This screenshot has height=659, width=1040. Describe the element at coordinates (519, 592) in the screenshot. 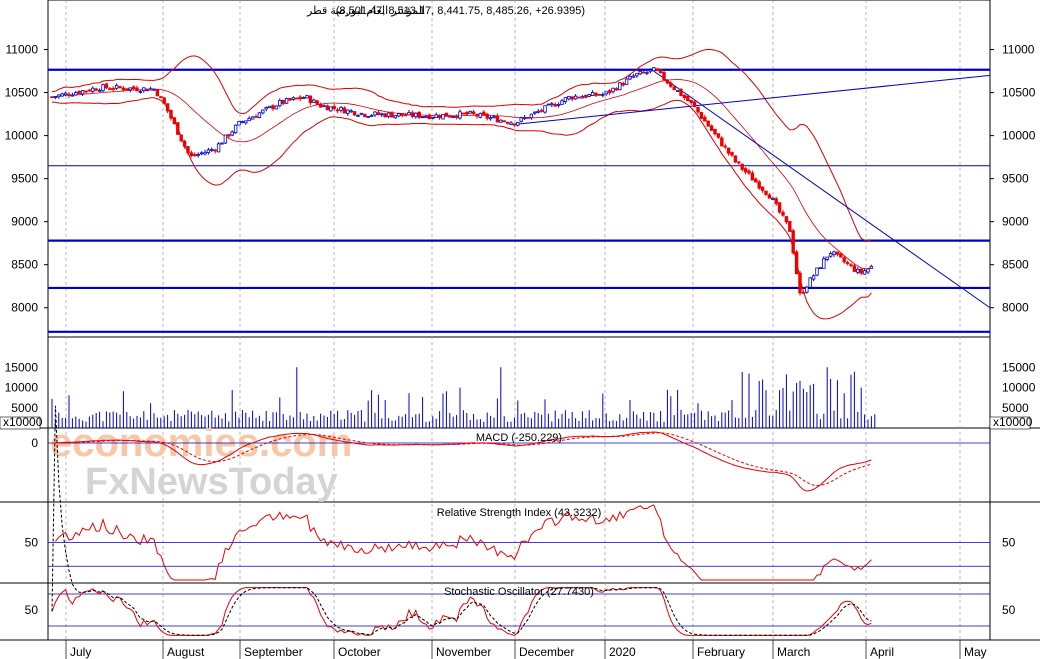

I see `stoch-title: Stochastic Oscillator (27.7430)` at that location.